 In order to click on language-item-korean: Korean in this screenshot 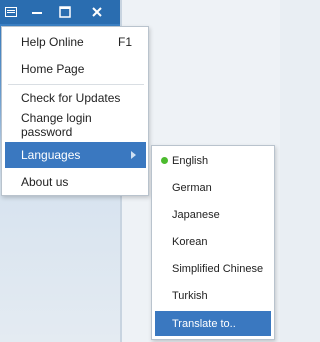, I will do `click(213, 241)`.